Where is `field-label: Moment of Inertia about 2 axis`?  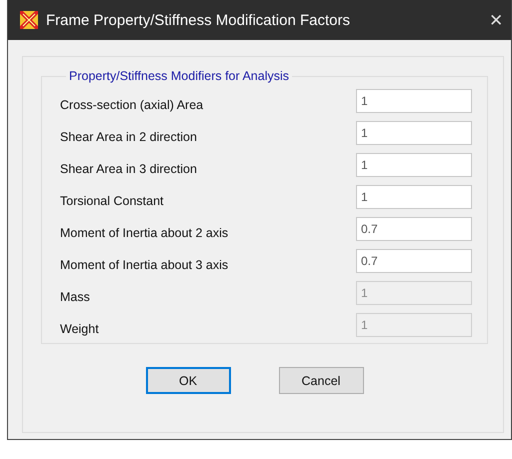 field-label: Moment of Inertia about 2 axis is located at coordinates (144, 232).